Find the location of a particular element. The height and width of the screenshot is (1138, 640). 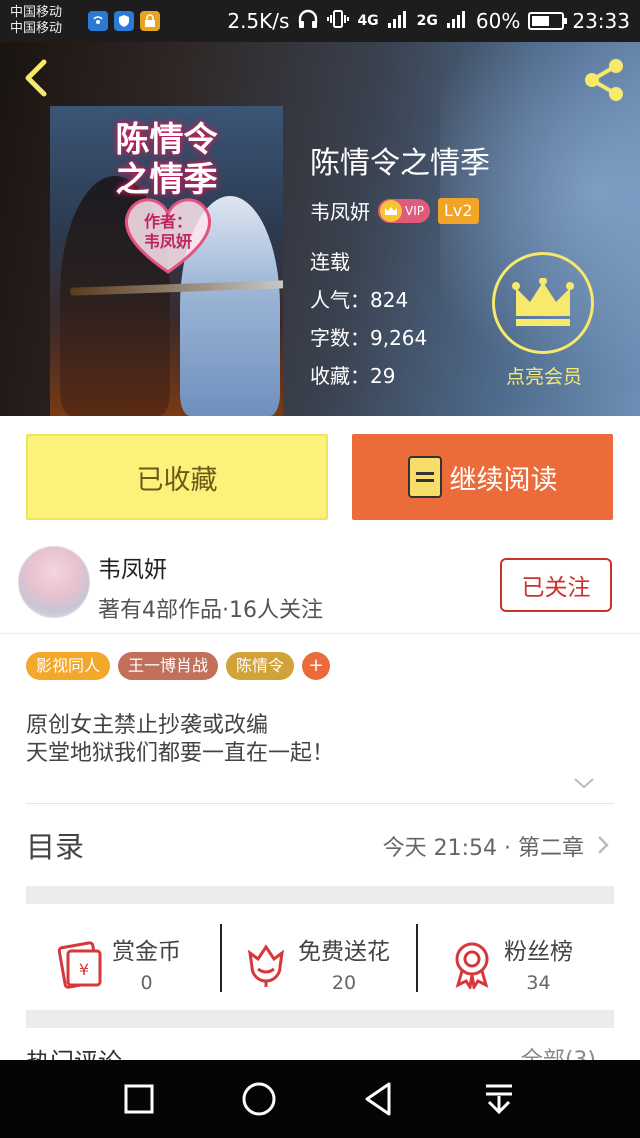

wifi-hotspot-icon is located at coordinates (98, 21).